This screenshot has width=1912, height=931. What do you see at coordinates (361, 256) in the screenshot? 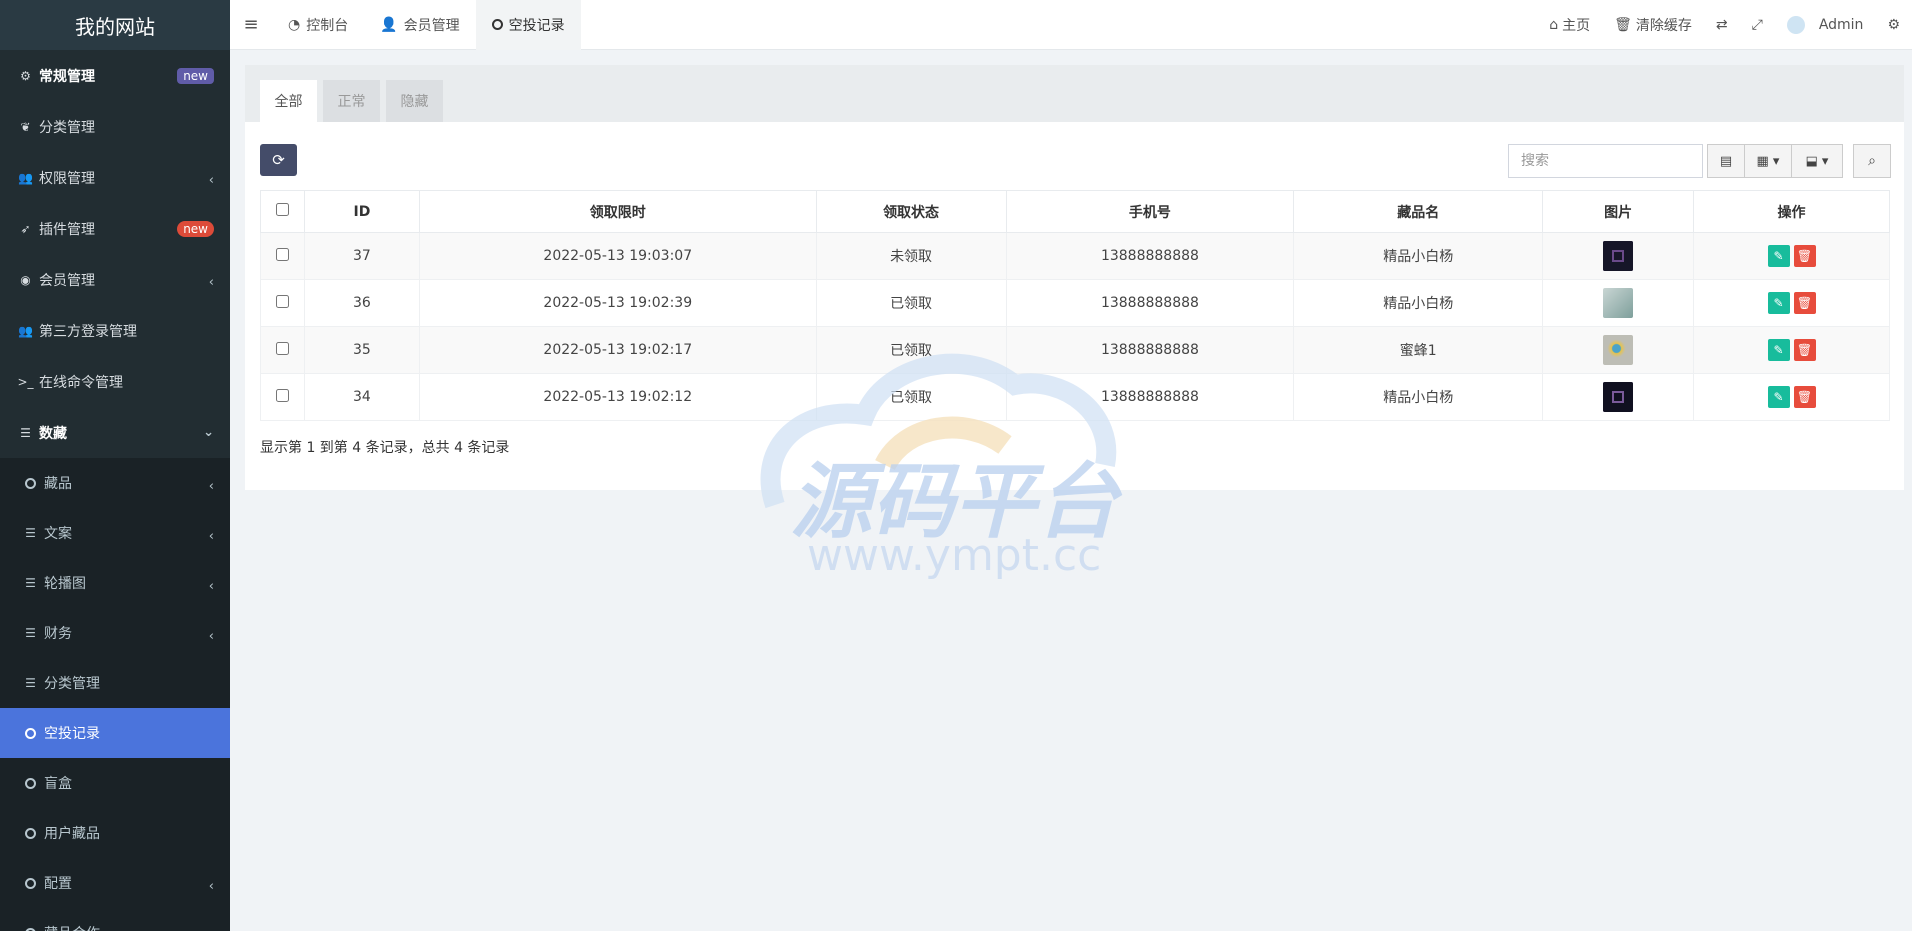
I see `cell-id: 37` at bounding box center [361, 256].